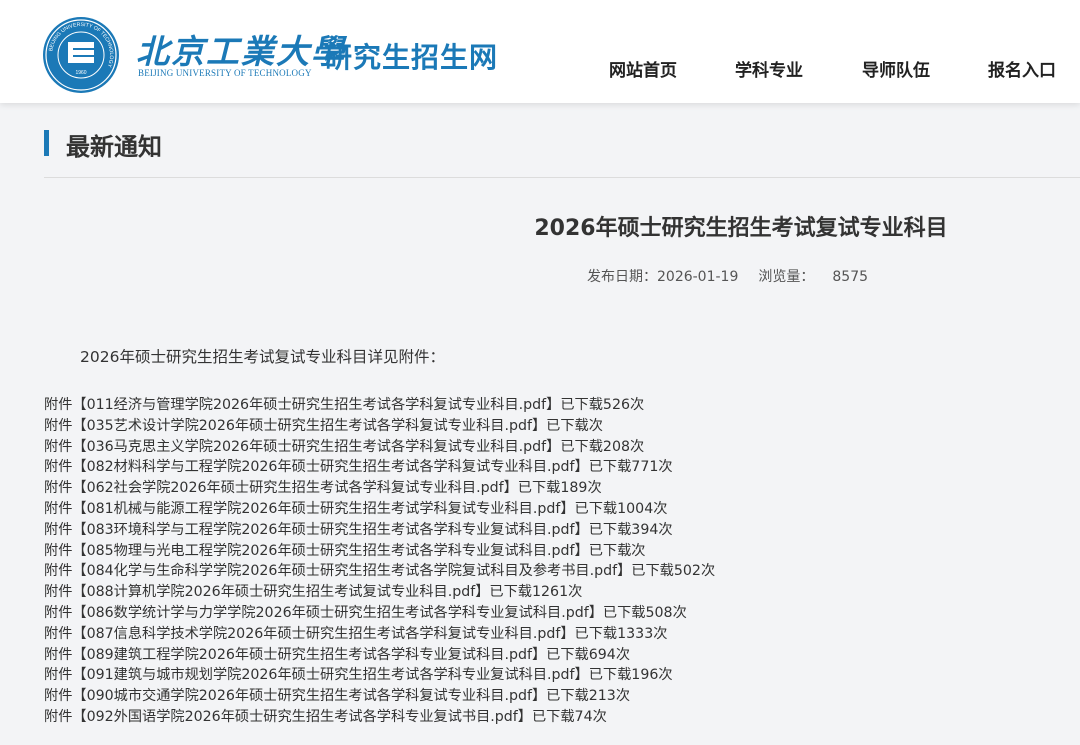  What do you see at coordinates (562, 177) in the screenshot?
I see `section-divider` at bounding box center [562, 177].